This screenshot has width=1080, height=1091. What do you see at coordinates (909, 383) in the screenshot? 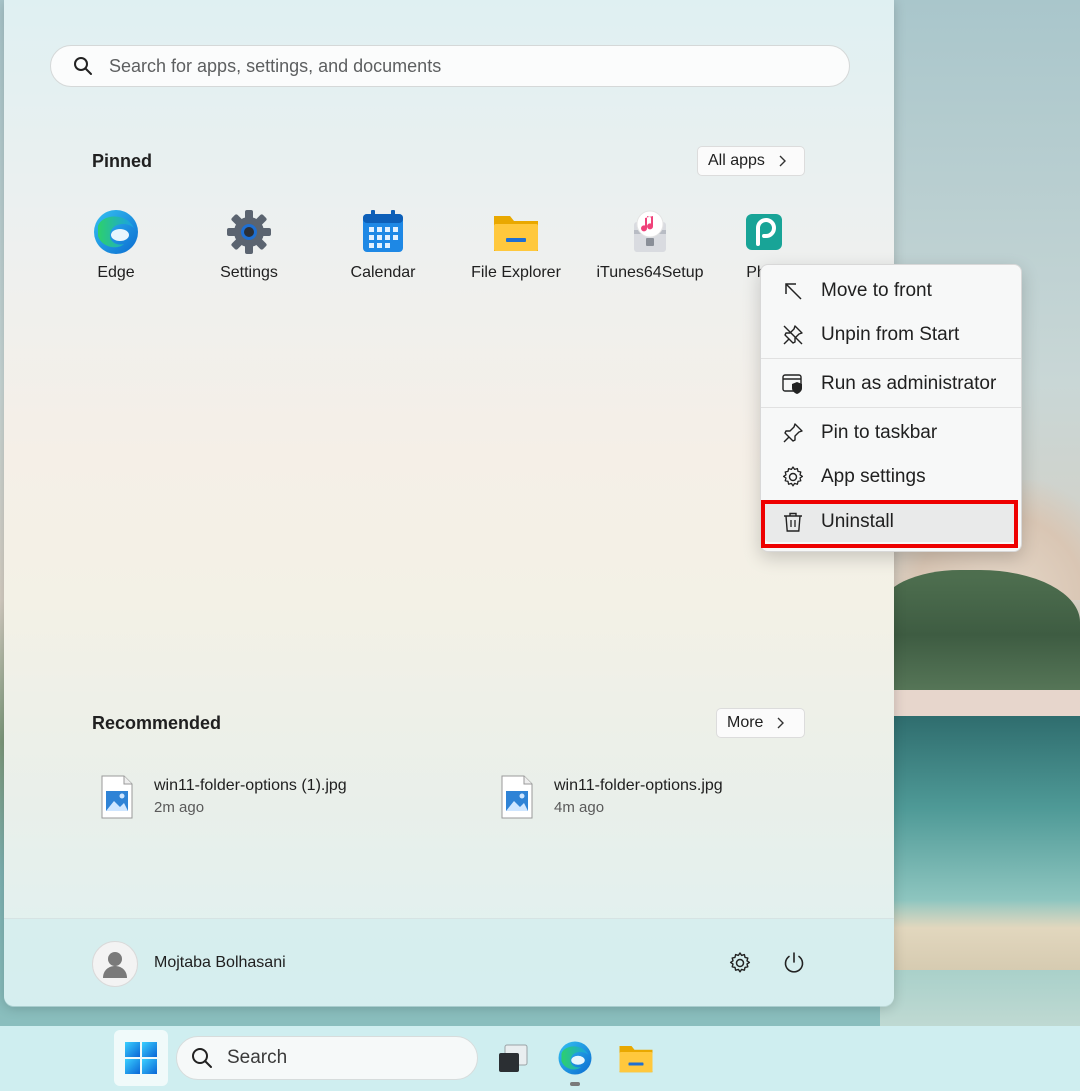
I see `menu-item-label: Run as administrator` at bounding box center [909, 383].